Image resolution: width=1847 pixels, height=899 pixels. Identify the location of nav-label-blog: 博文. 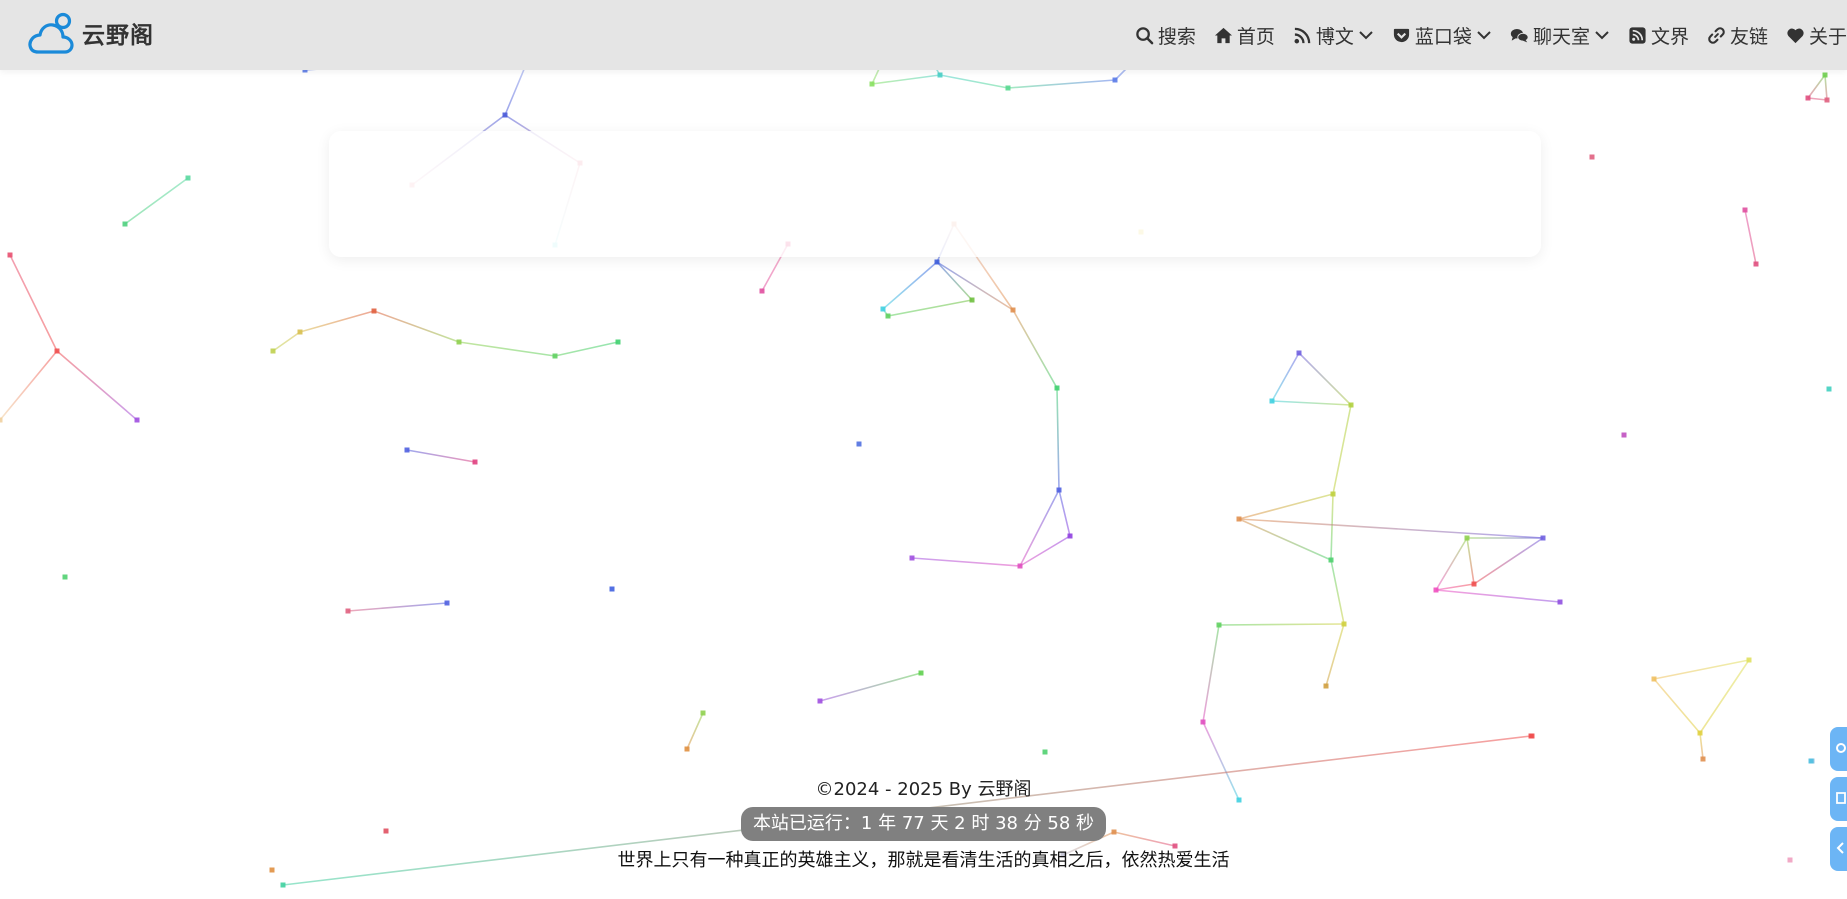
(1334, 36).